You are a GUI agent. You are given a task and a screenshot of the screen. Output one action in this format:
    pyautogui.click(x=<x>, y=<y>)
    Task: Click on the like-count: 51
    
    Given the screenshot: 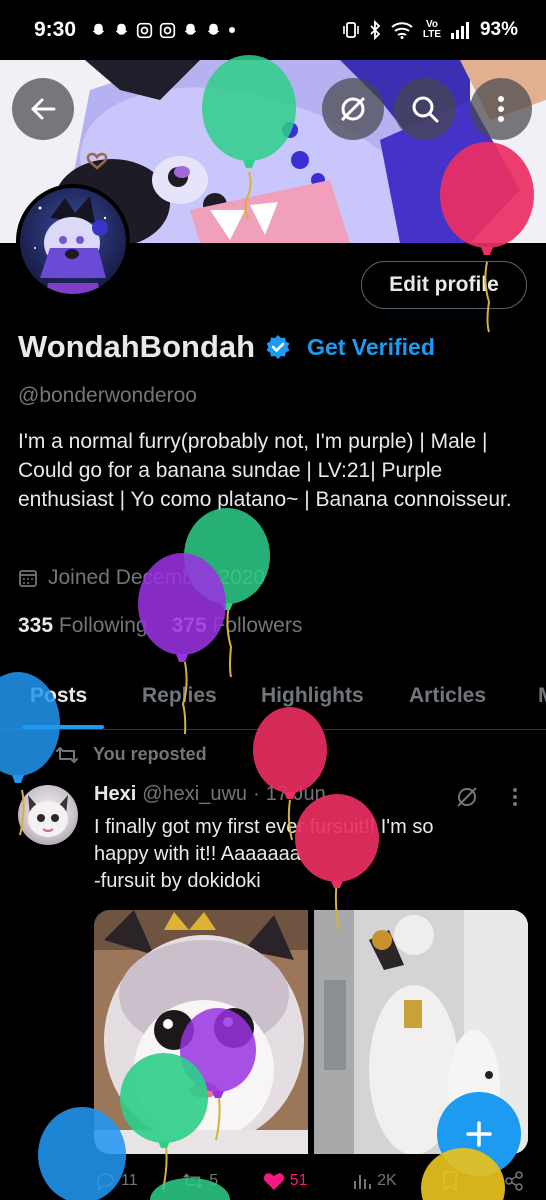 What is the action you would take?
    pyautogui.click(x=298, y=1180)
    